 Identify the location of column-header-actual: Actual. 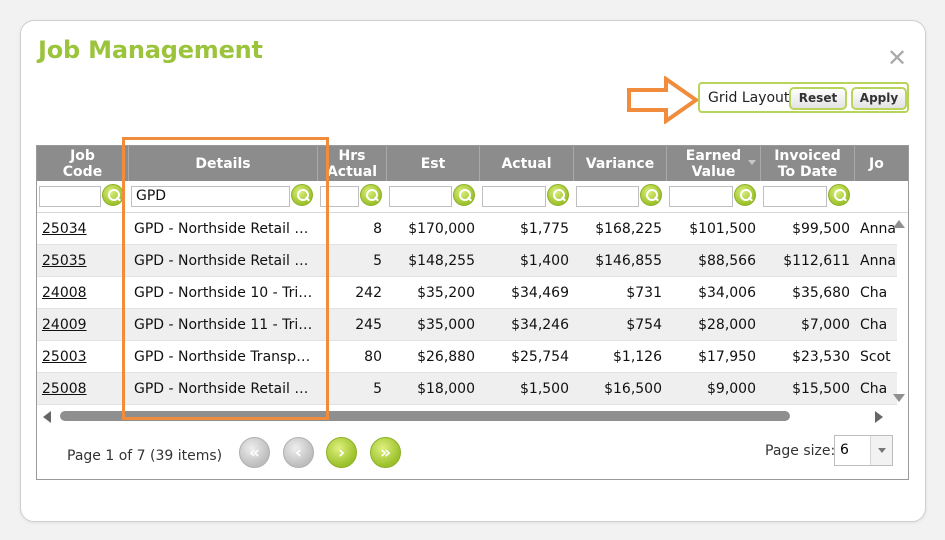
(527, 163).